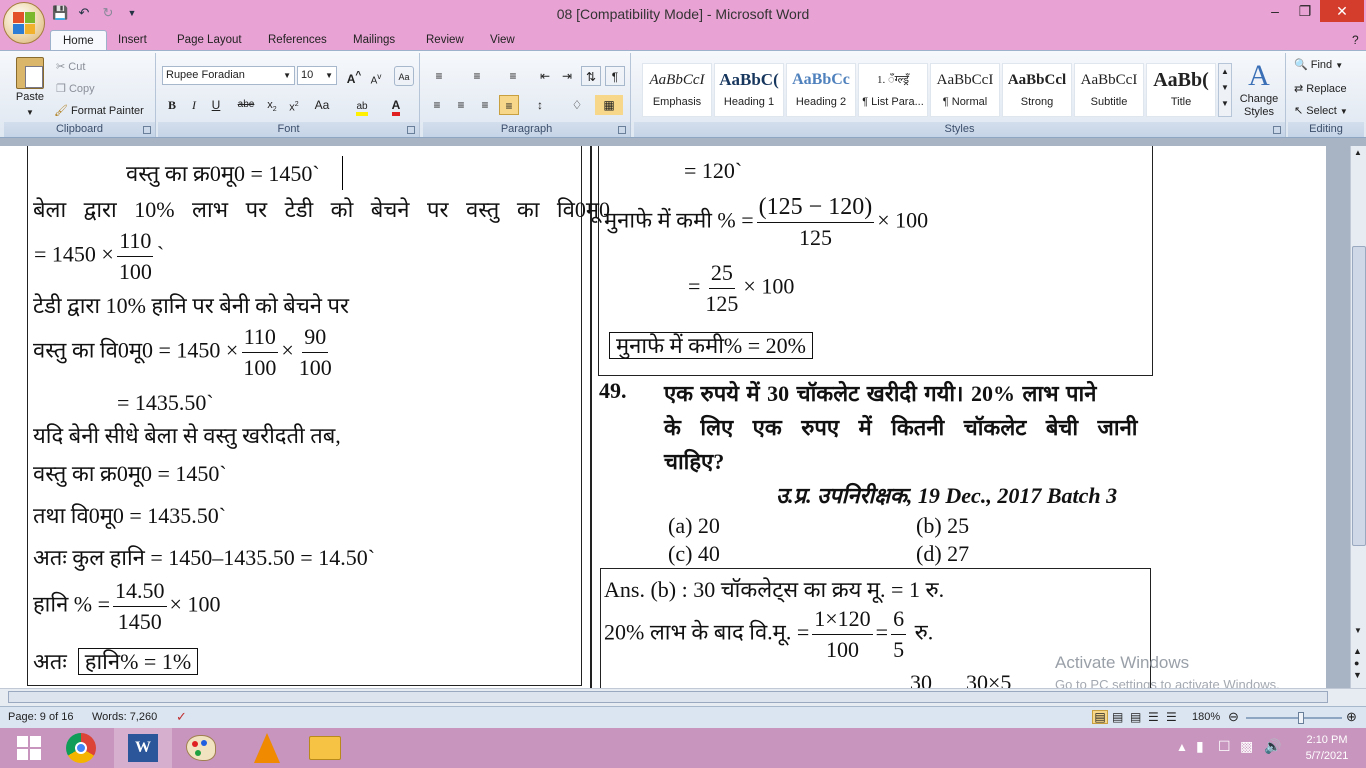 This screenshot has height=768, width=1366. Describe the element at coordinates (1321, 111) in the screenshot. I see `select-button: ↖ Select ▼` at that location.